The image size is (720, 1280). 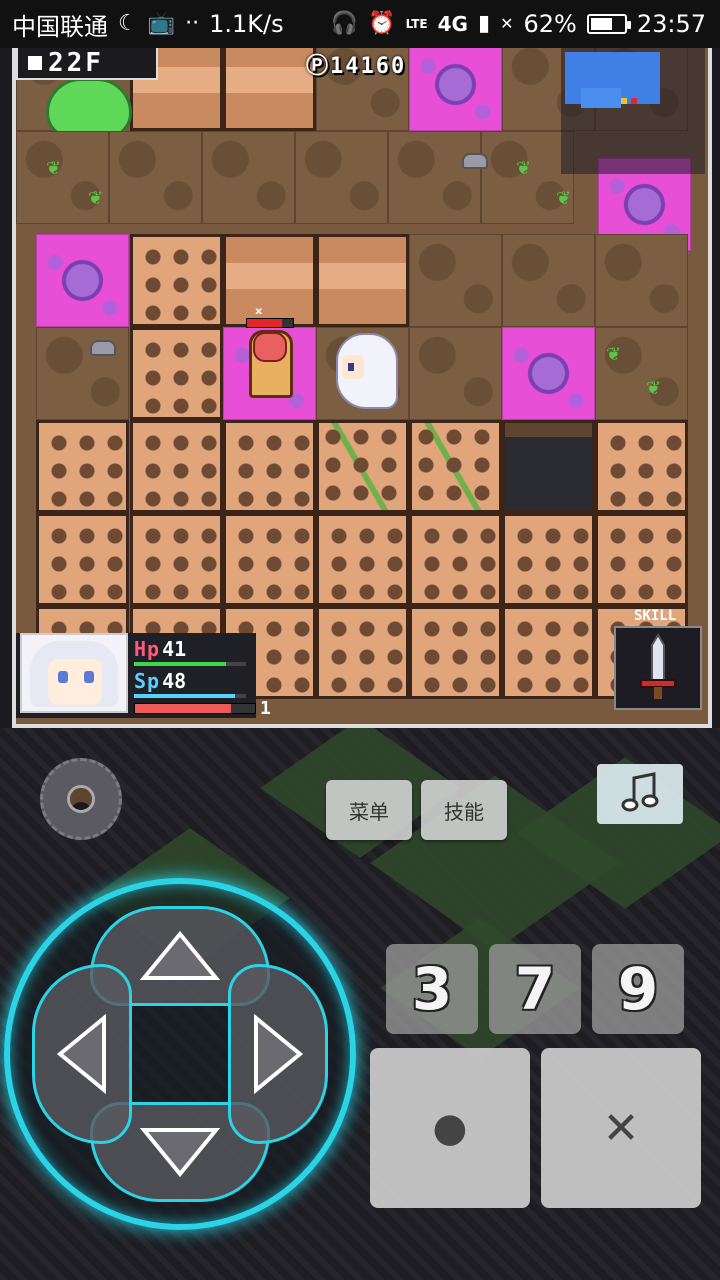 I want to click on net-speed: 1.1K/s, so click(x=246, y=24).